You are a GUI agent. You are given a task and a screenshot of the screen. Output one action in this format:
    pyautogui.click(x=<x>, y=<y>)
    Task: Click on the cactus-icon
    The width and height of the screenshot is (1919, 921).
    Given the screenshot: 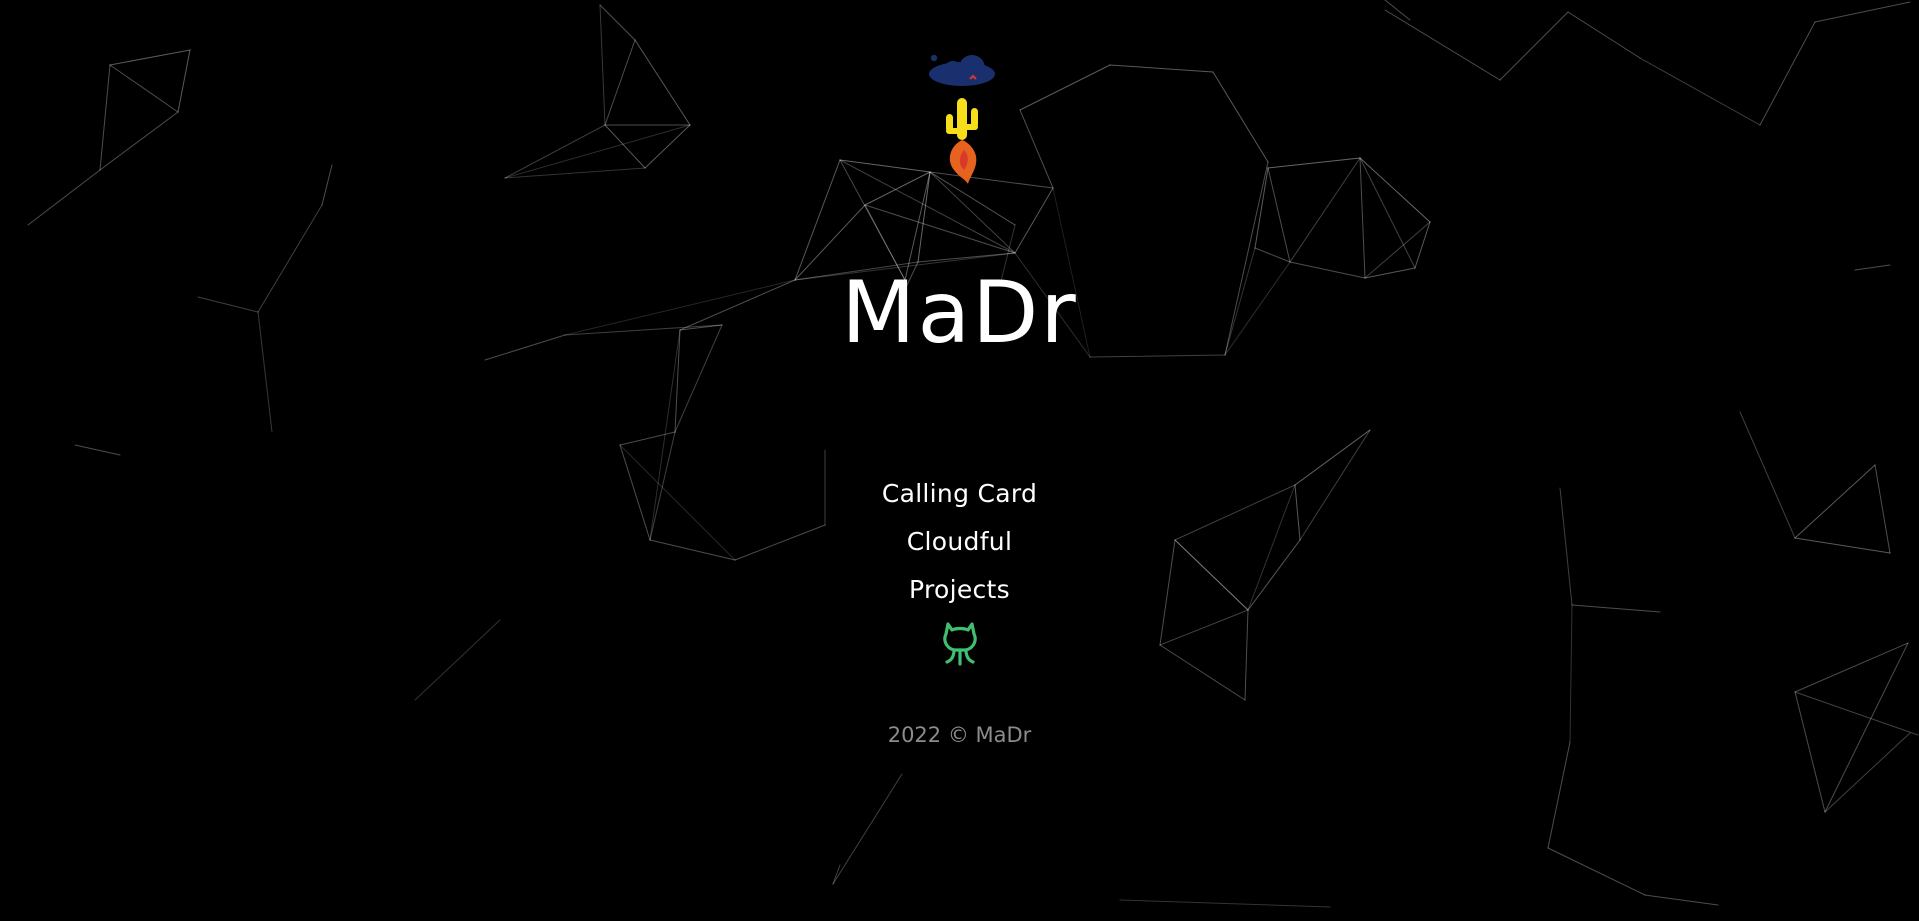 What is the action you would take?
    pyautogui.click(x=962, y=119)
    